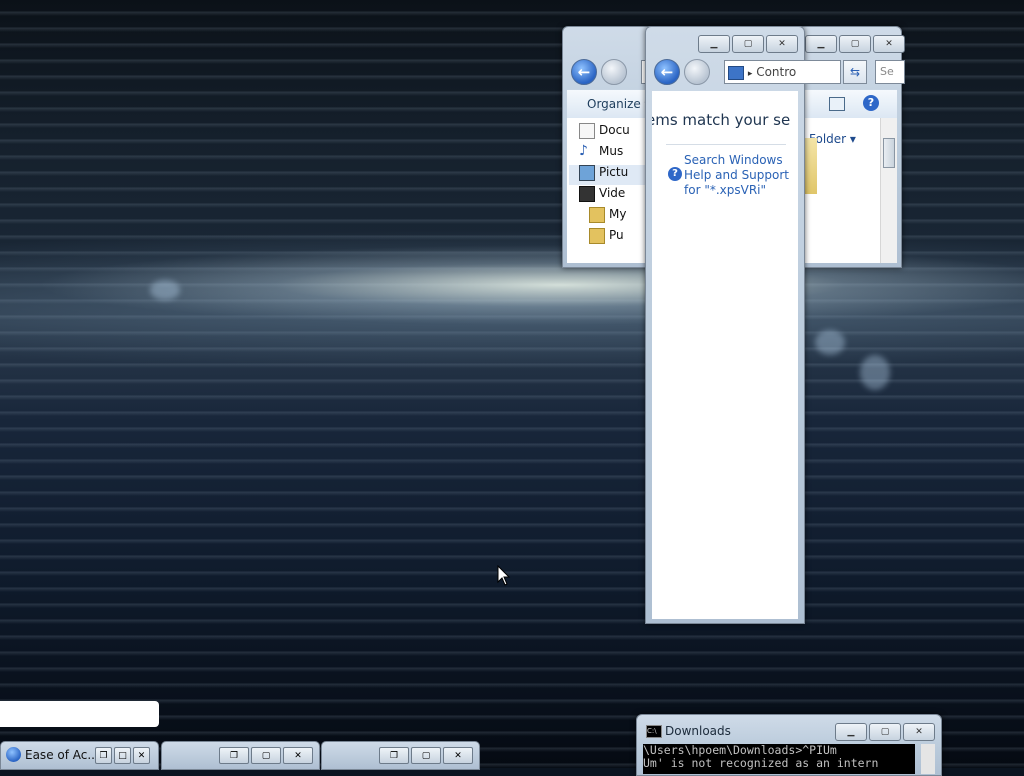  Describe the element at coordinates (607, 214) in the screenshot. I see `nav-item-my-folder: My` at that location.